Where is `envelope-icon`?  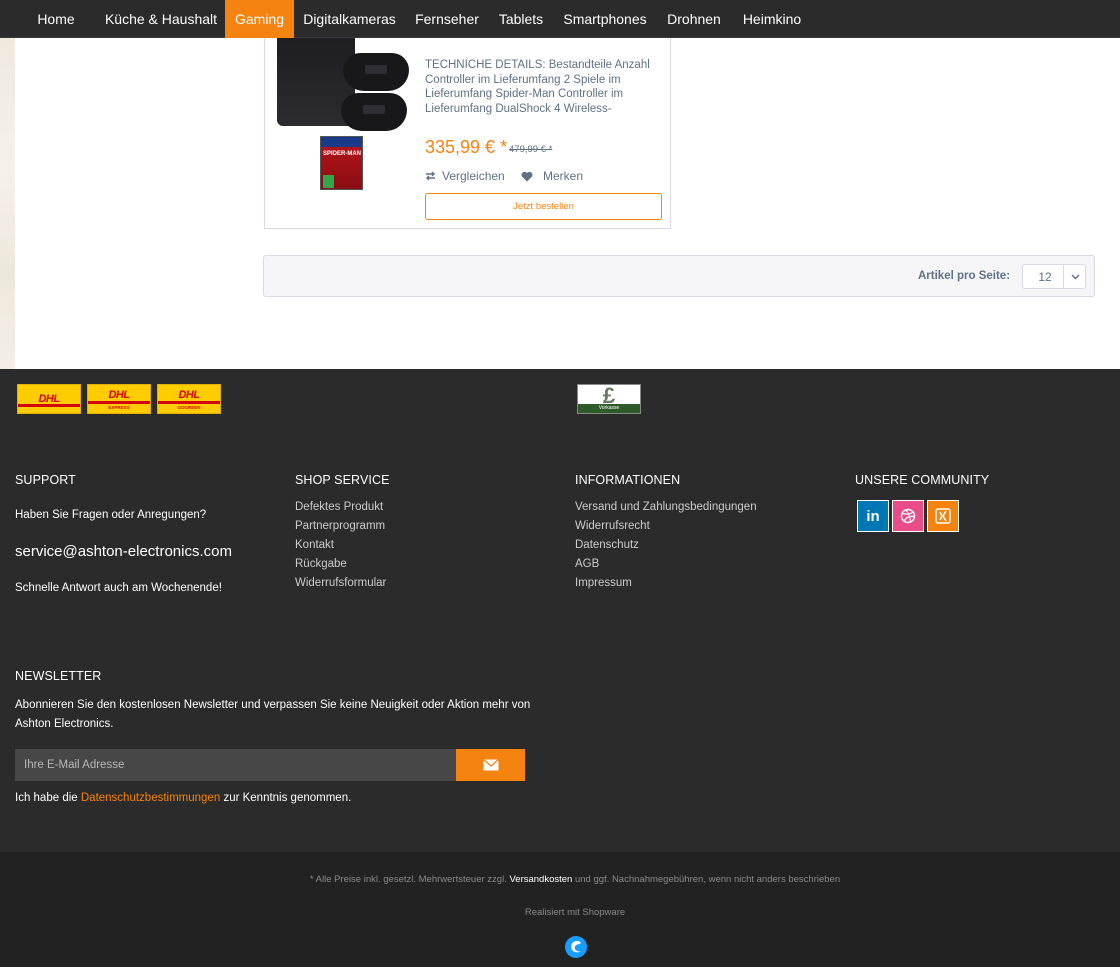 envelope-icon is located at coordinates (490, 765).